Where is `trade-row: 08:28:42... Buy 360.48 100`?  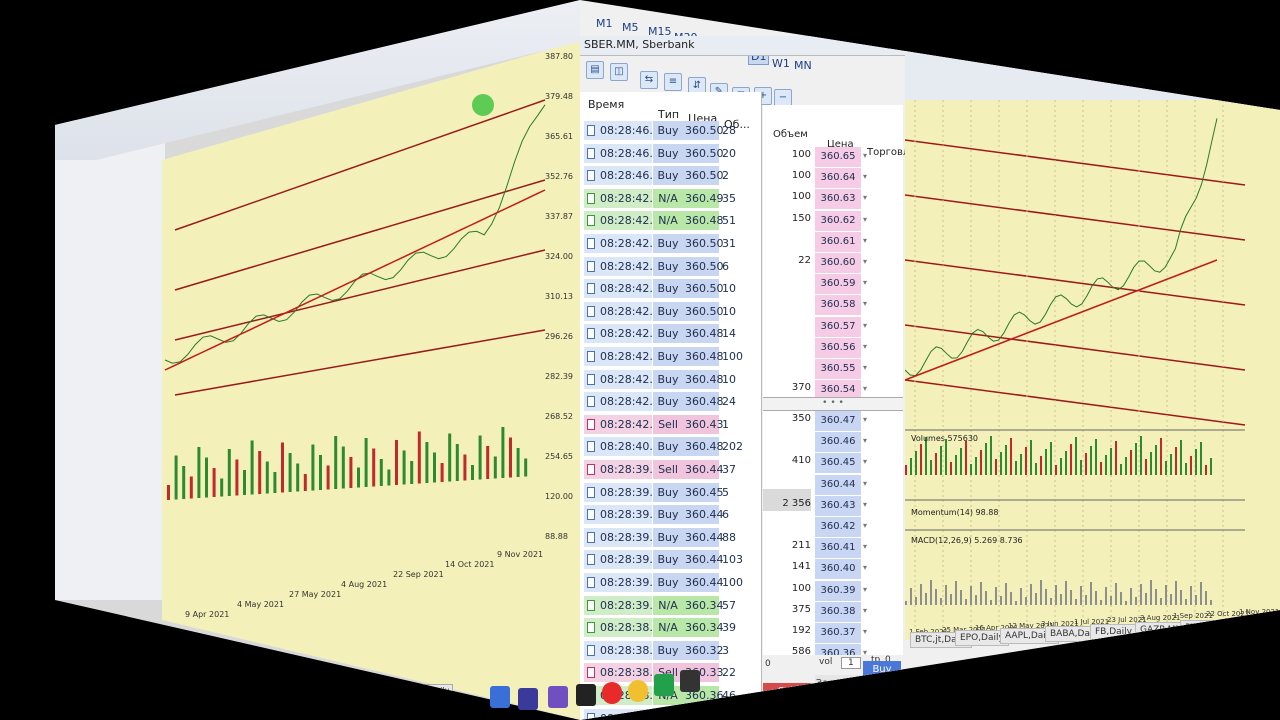
trade-row: 08:28:42... Buy 360.48 100 is located at coordinates (671, 356).